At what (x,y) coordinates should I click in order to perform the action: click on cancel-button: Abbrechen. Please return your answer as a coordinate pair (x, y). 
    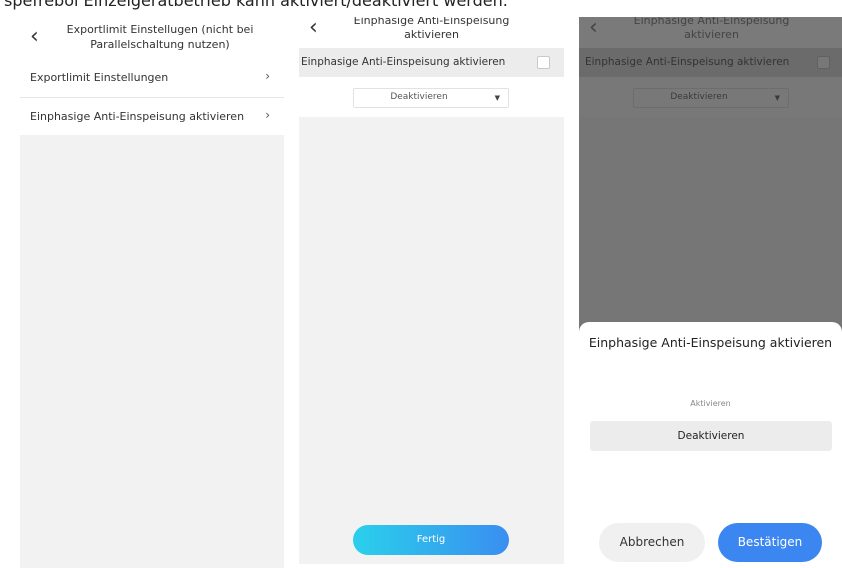
    Looking at the image, I should click on (652, 542).